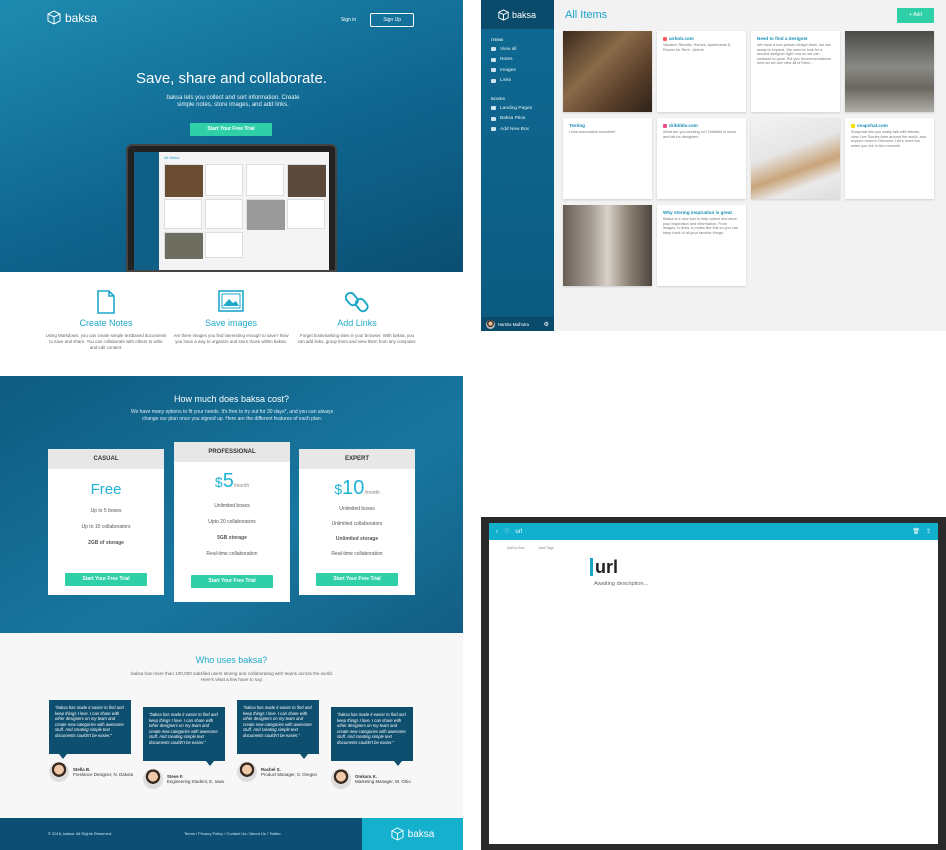 The height and width of the screenshot is (850, 946). I want to click on user-profile: Harsha Malhotra ⚙, so click(517, 324).